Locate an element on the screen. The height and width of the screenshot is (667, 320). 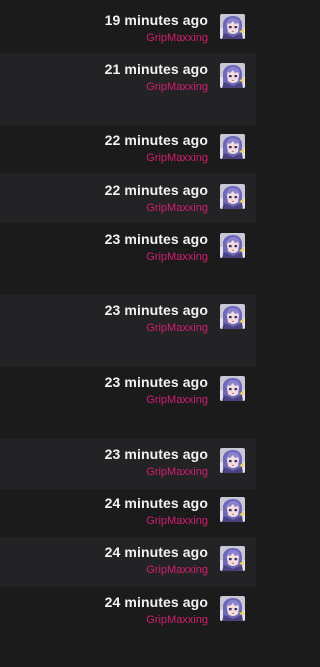
list-item: 21 minutes ago GripMaxxing is located at coordinates (128, 82).